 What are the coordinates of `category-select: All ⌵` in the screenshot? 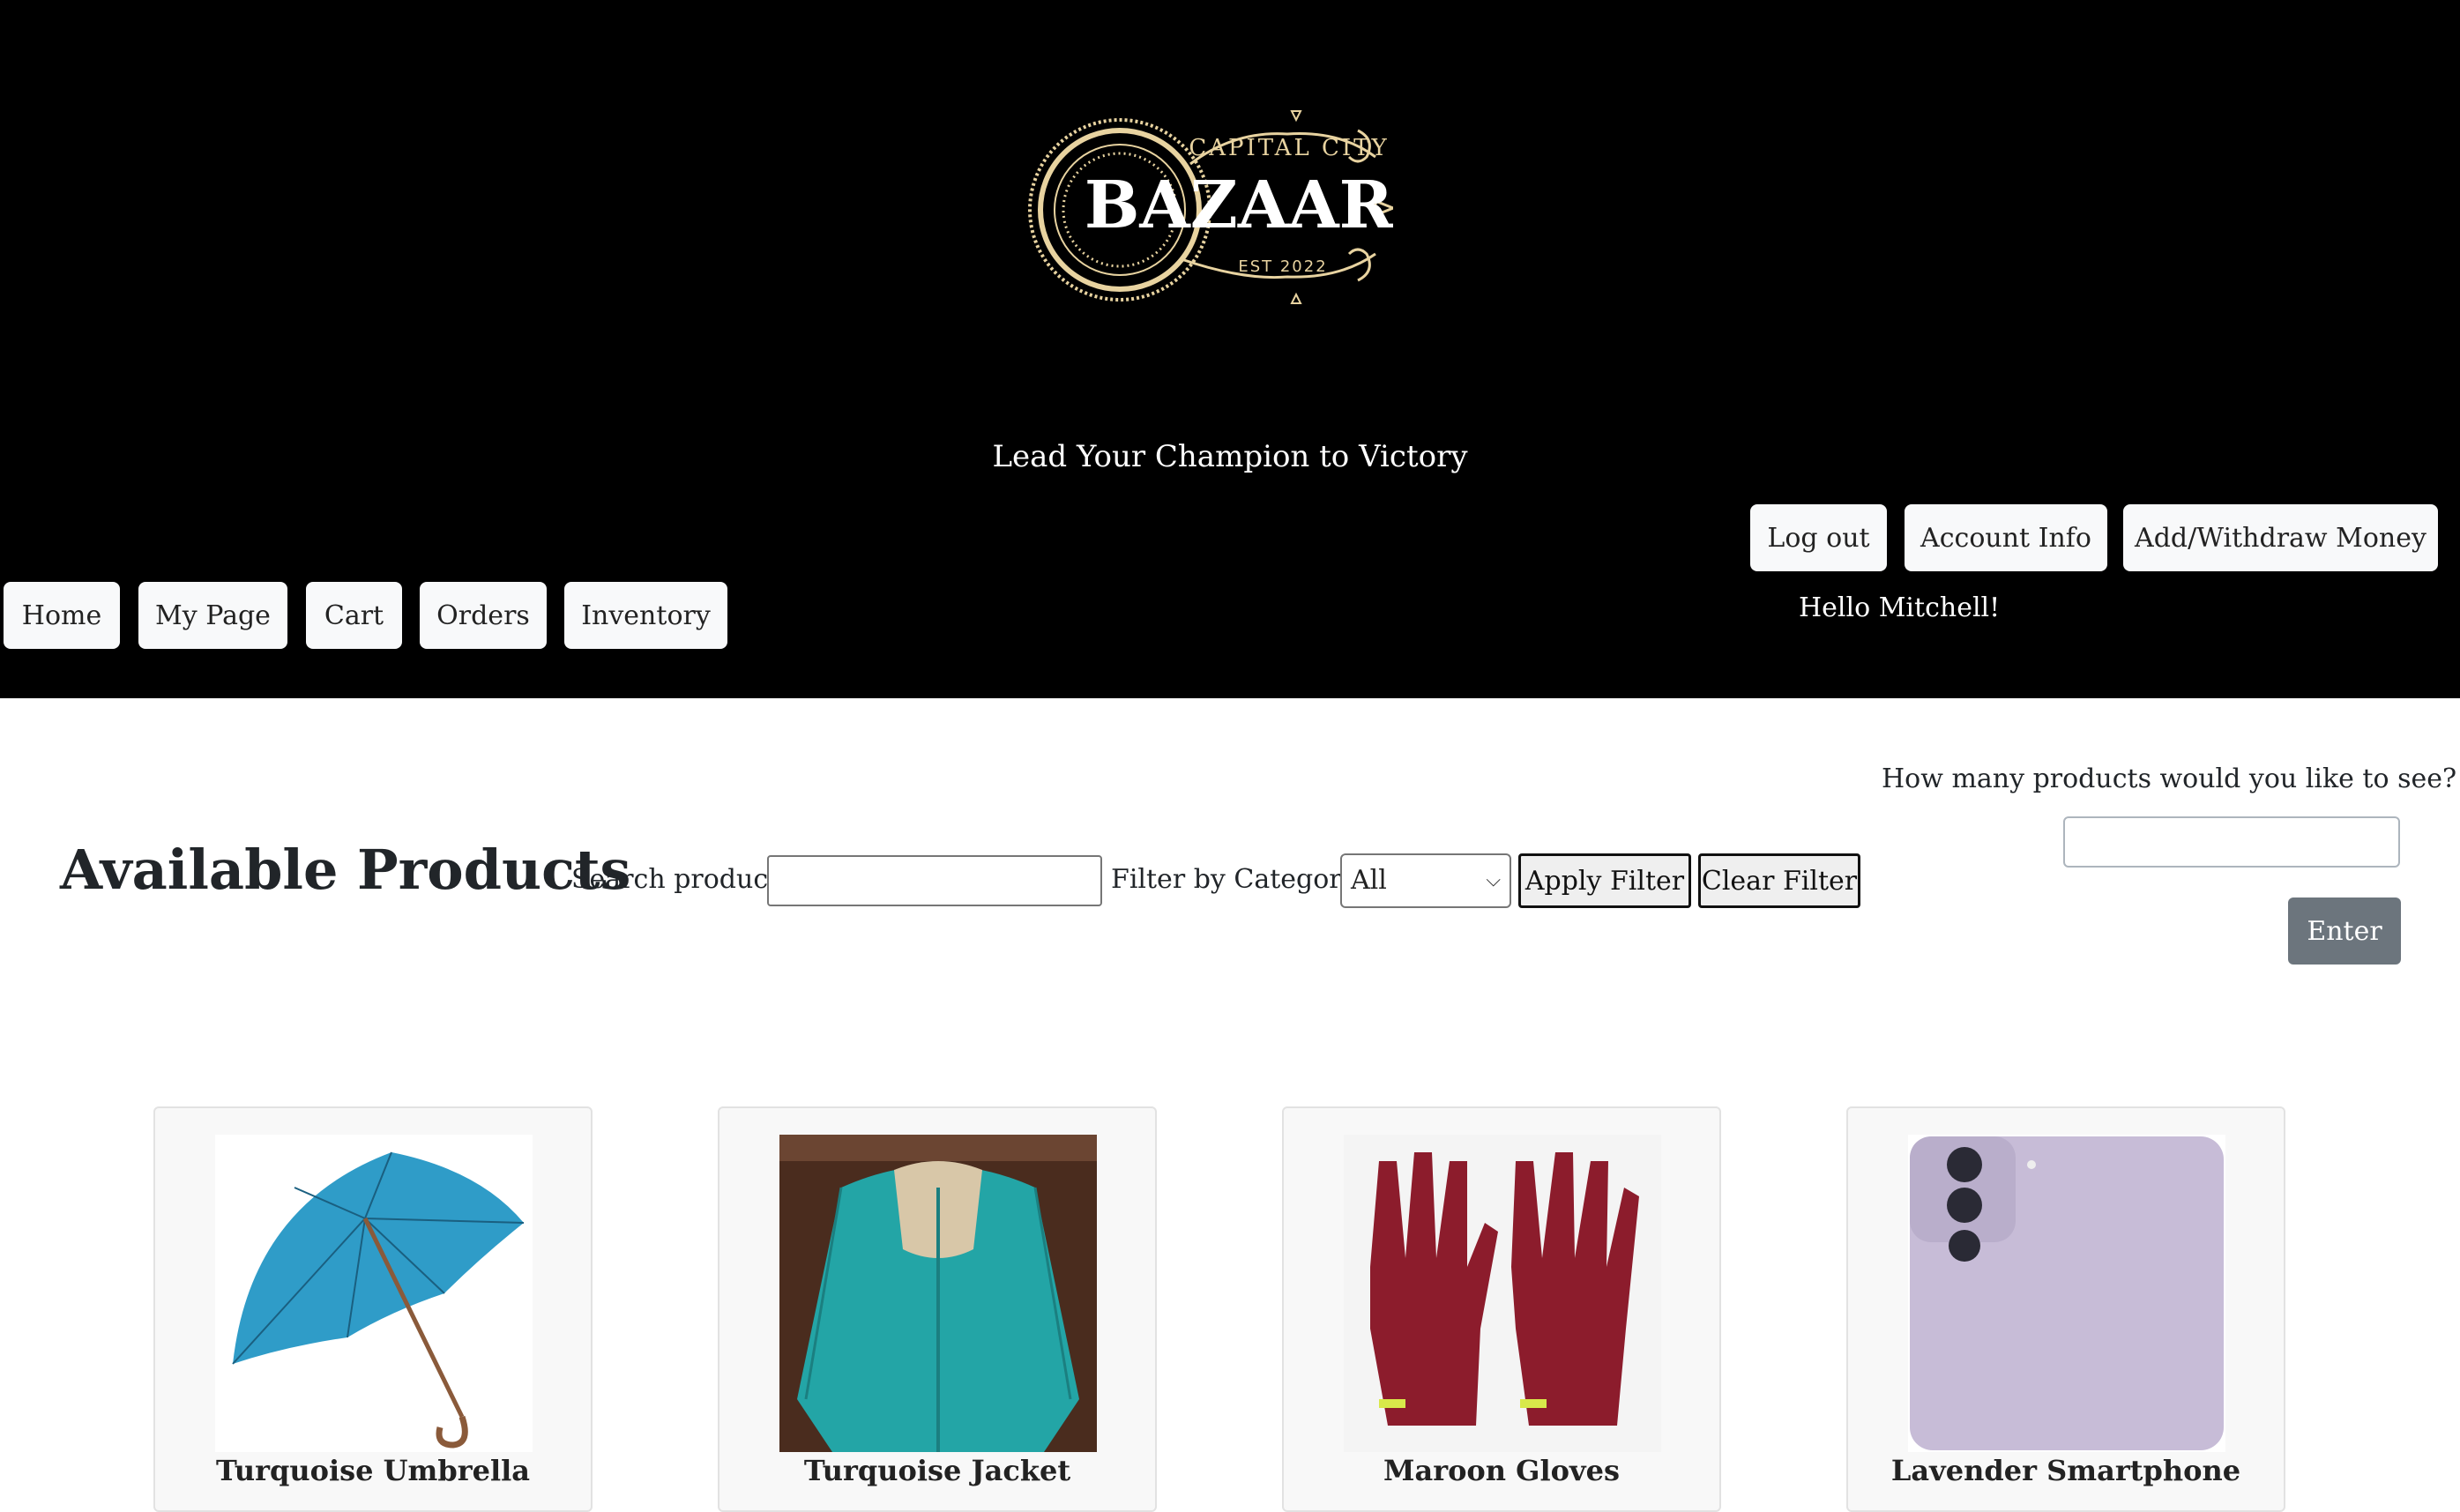 It's located at (1425, 881).